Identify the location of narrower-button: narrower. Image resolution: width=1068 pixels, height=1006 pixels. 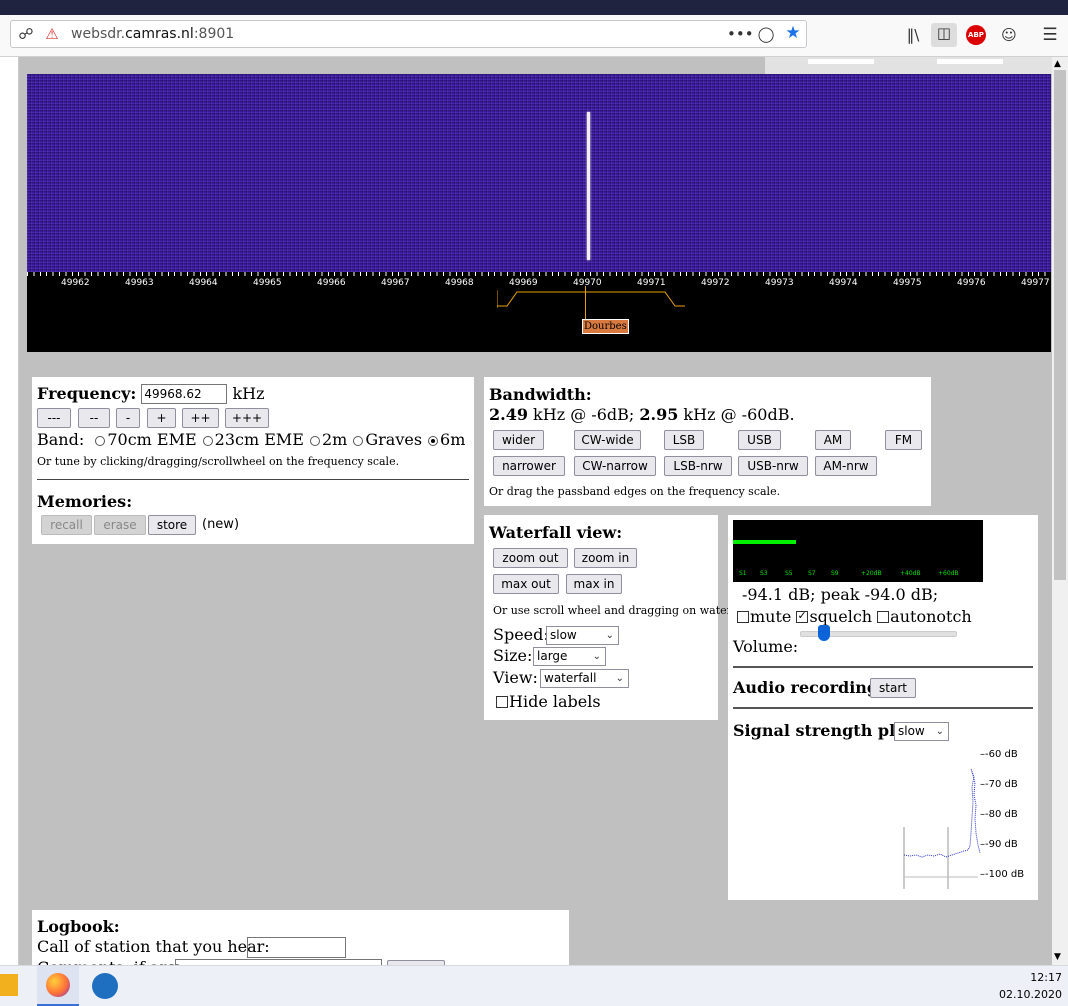
(529, 466).